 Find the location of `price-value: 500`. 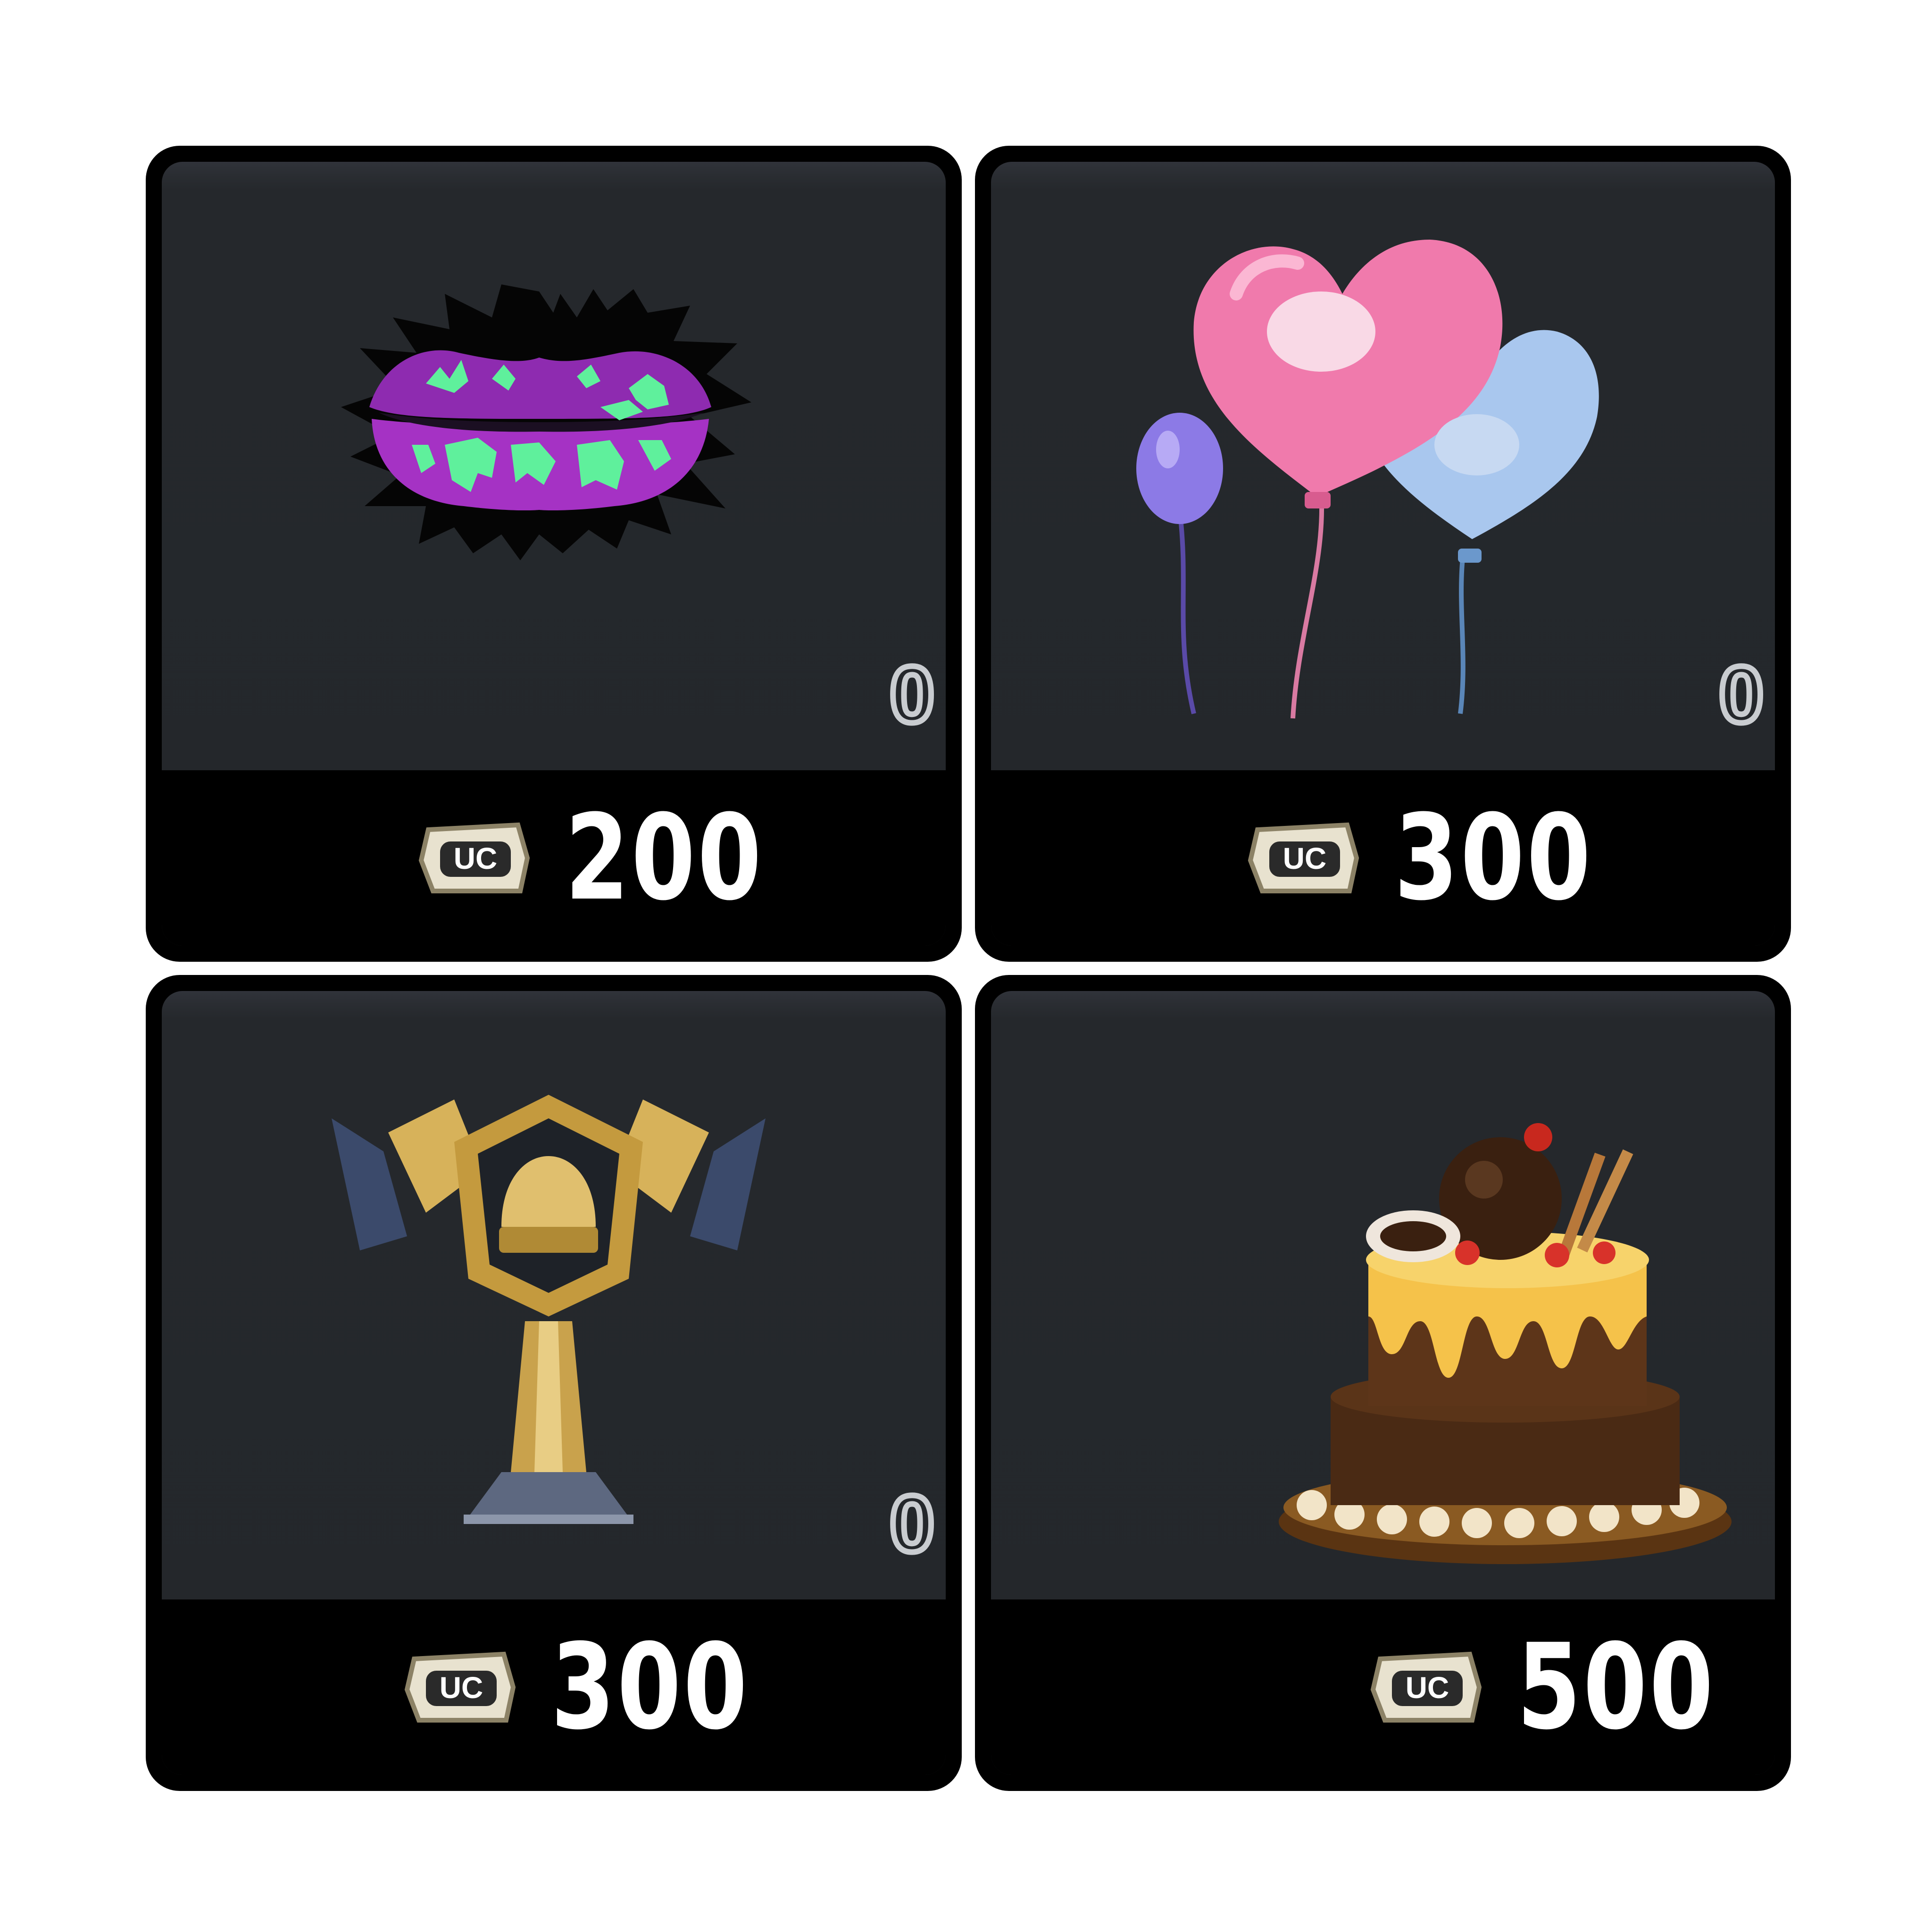

price-value: 500 is located at coordinates (1616, 1687).